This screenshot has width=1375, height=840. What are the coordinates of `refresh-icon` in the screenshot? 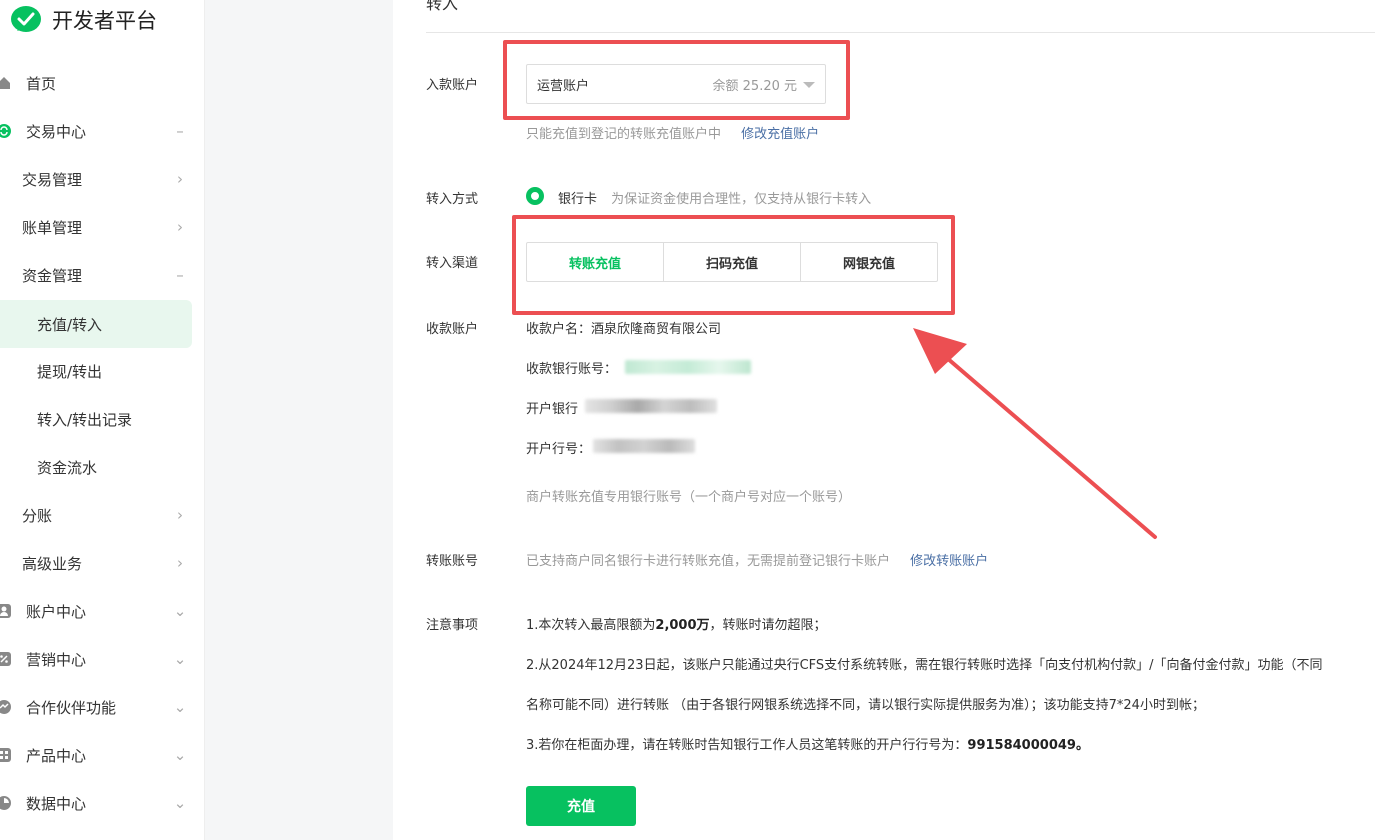 It's located at (6, 131).